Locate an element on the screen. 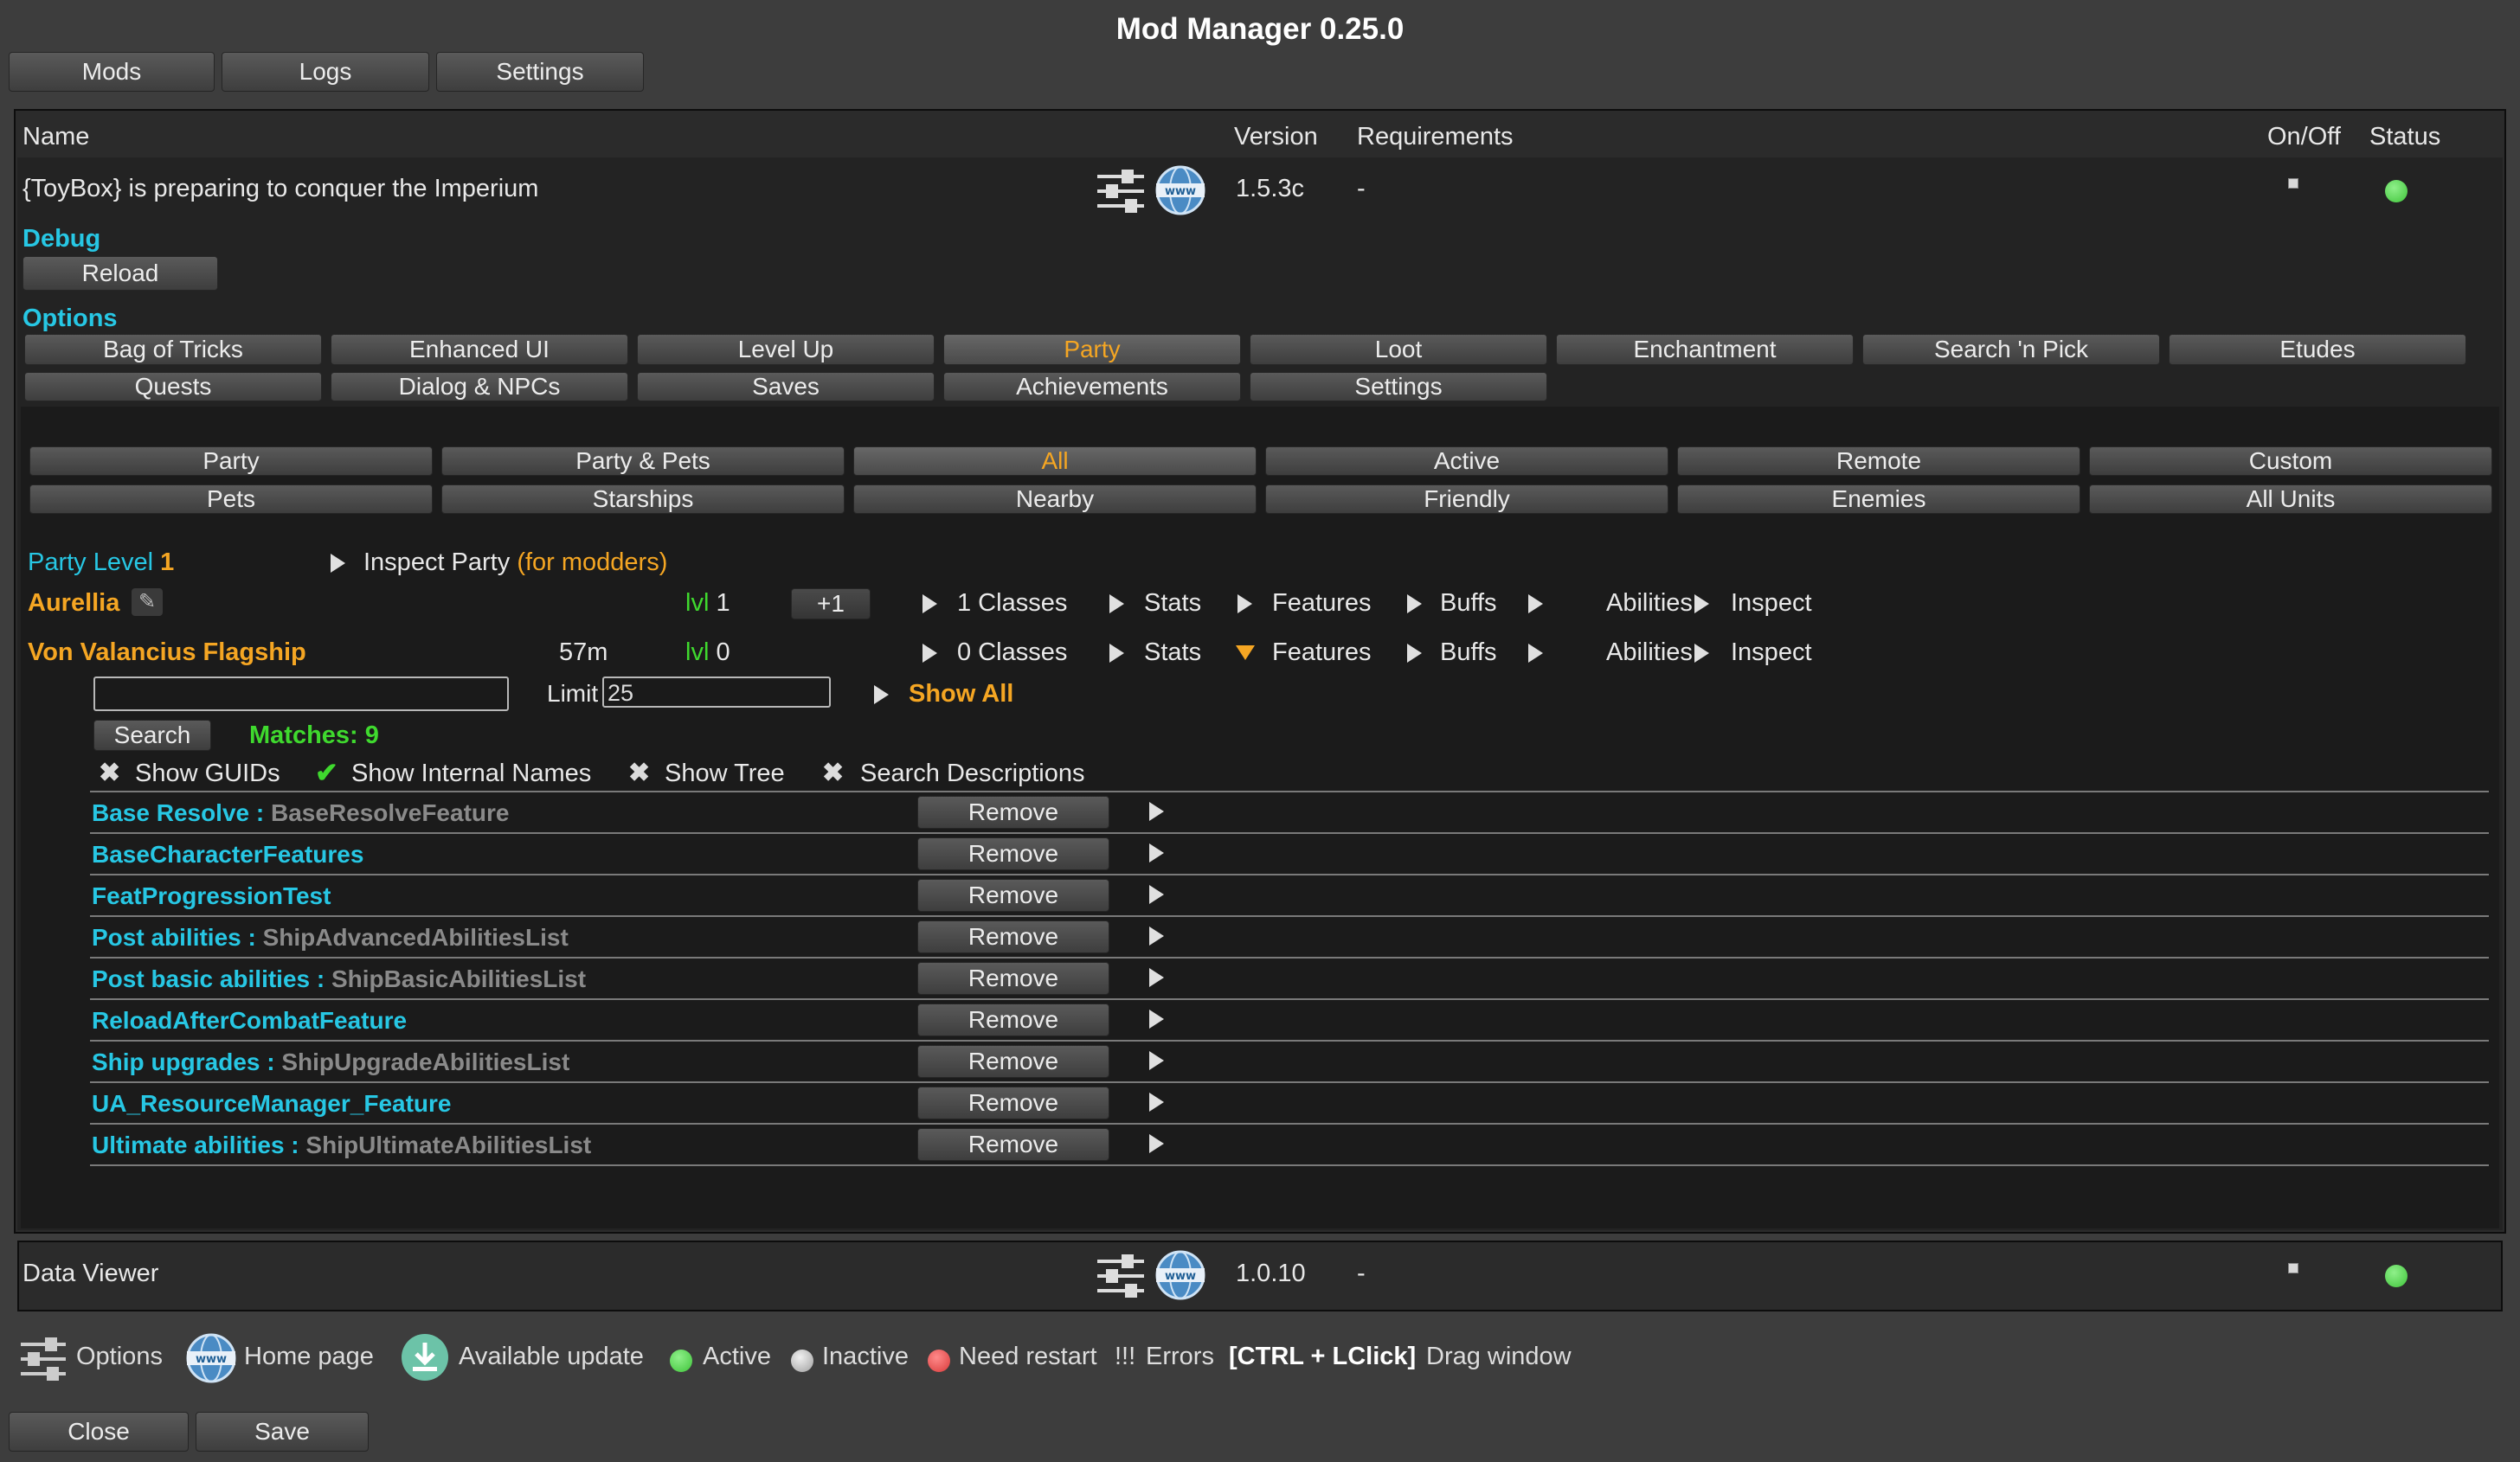 This screenshot has height=1462, width=2520. filter-nearby: Nearby is located at coordinates (1055, 499).